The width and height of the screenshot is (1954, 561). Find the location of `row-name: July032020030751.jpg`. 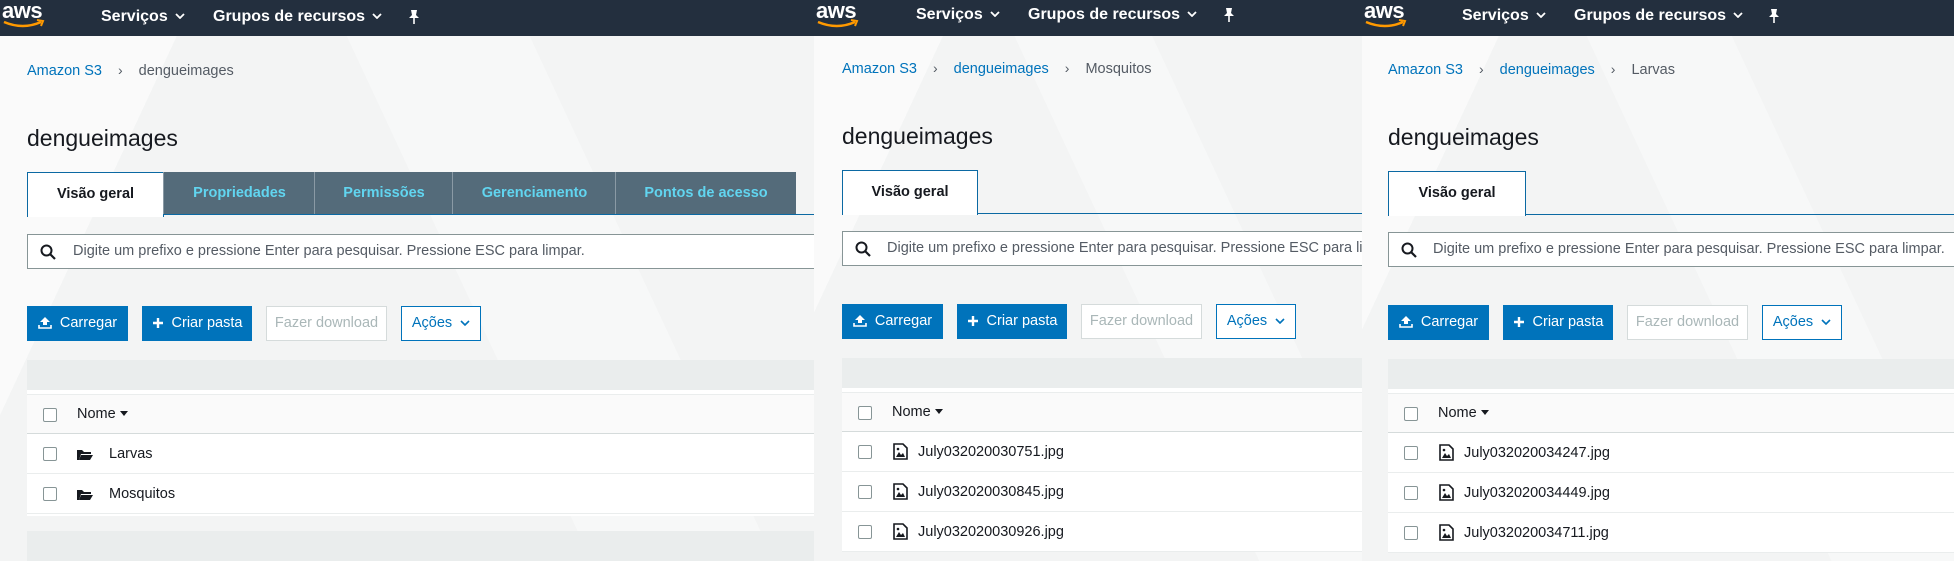

row-name: July032020030751.jpg is located at coordinates (991, 452).